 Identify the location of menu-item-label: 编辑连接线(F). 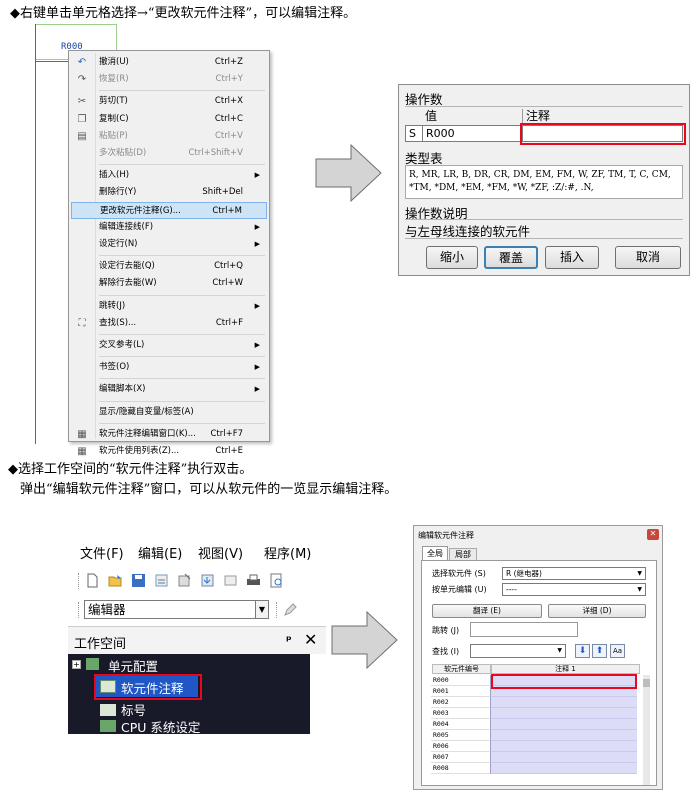
(126, 226).